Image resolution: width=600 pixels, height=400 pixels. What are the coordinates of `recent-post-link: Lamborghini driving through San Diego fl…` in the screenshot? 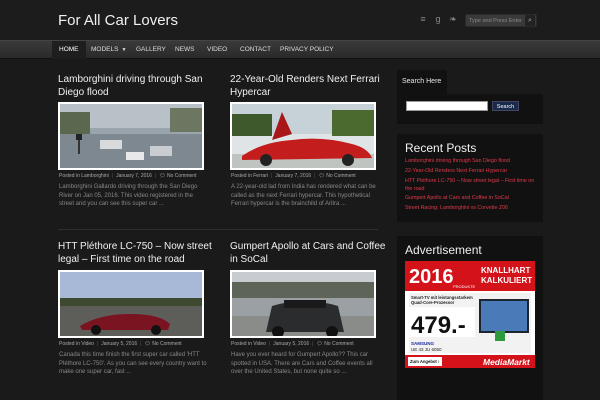 It's located at (472, 162).